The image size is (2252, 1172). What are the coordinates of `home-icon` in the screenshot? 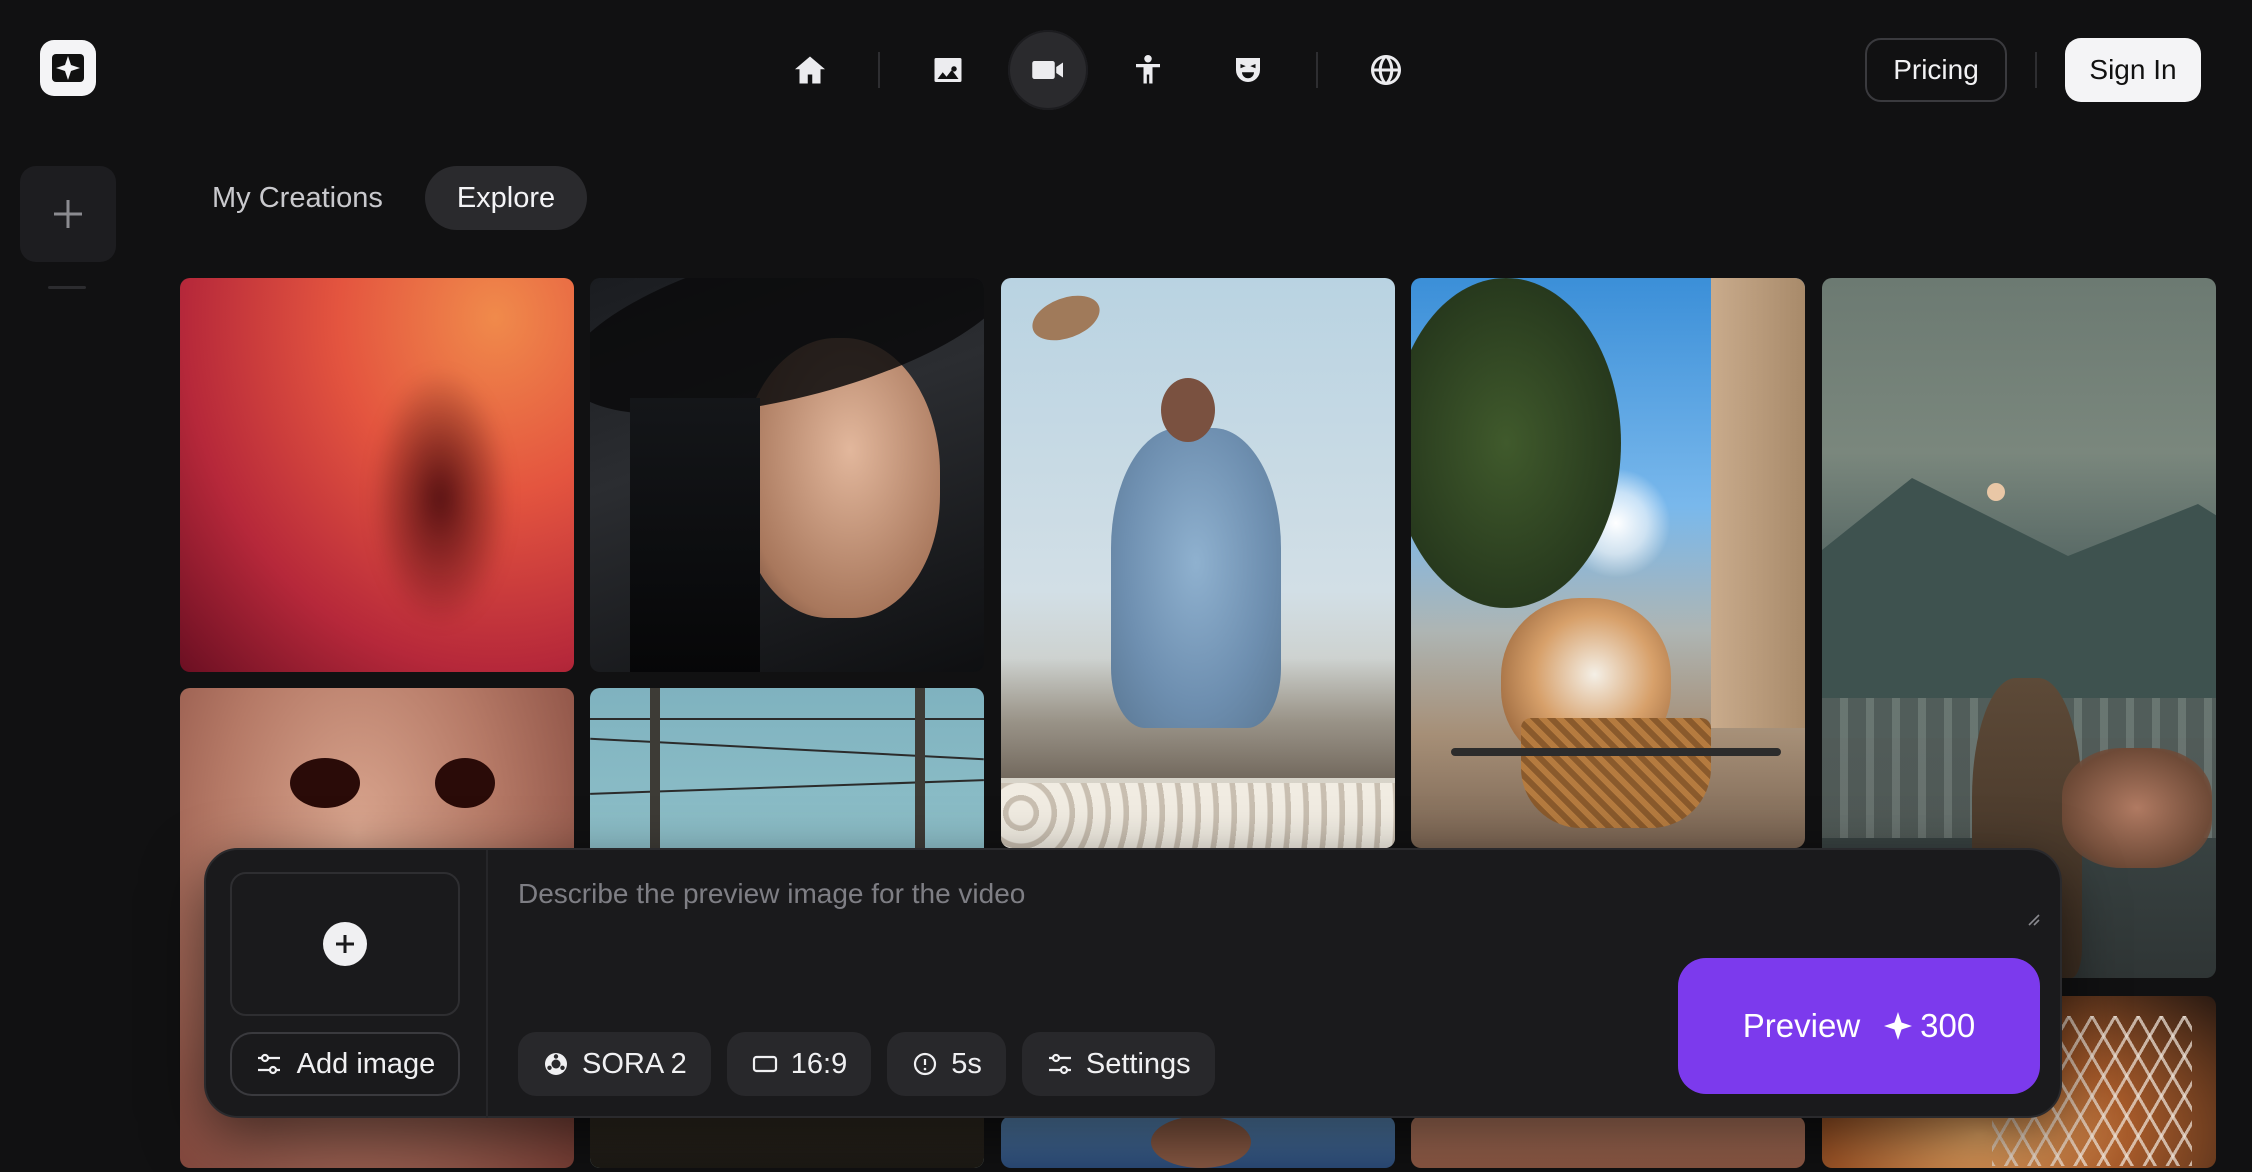 It's located at (810, 70).